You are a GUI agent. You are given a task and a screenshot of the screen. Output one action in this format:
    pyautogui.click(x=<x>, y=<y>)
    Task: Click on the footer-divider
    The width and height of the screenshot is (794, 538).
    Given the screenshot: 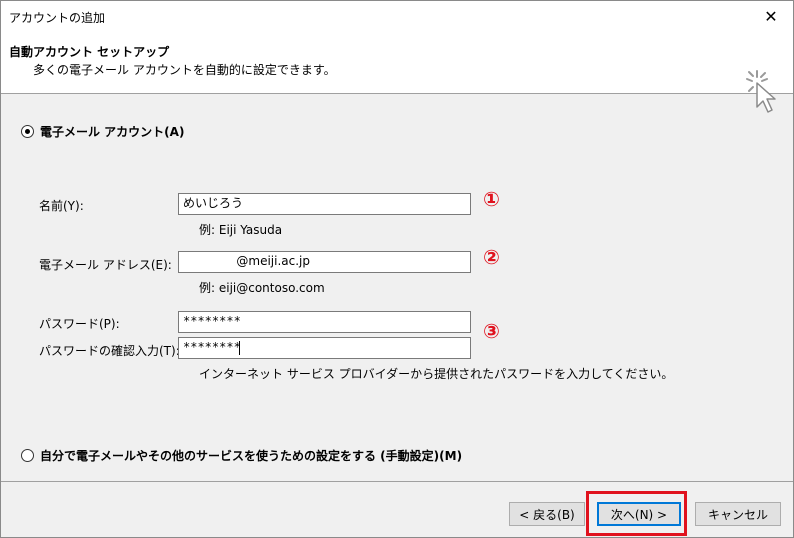 What is the action you would take?
    pyautogui.click(x=397, y=481)
    